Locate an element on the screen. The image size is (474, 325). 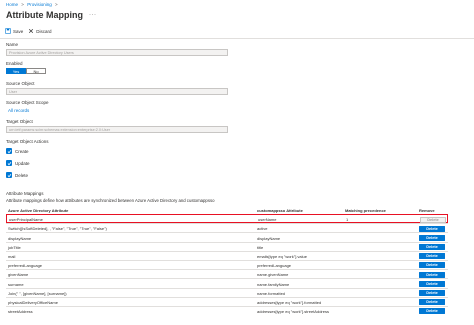
target-attribute-cell: active is located at coordinates (262, 229).